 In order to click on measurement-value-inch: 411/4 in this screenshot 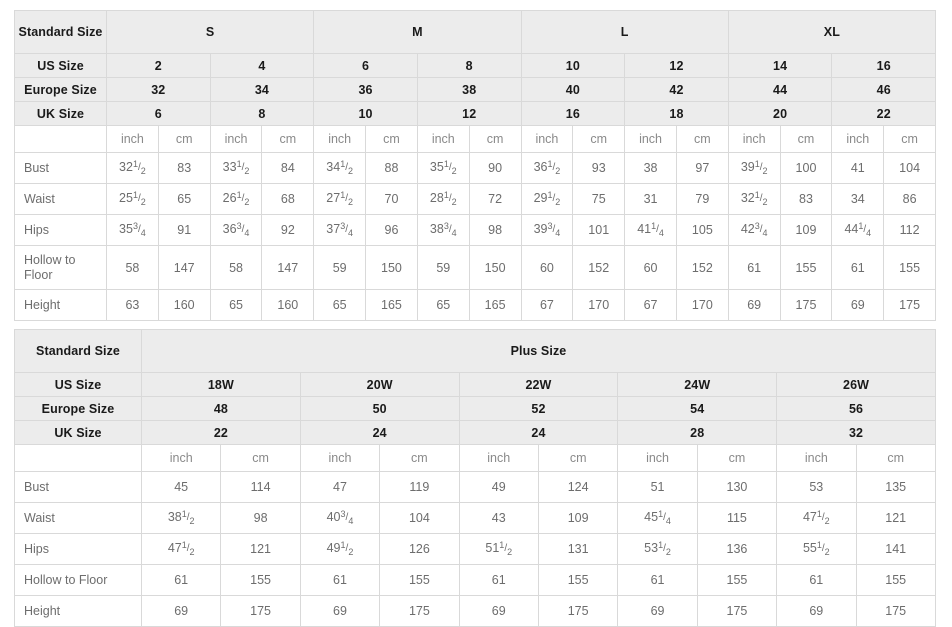, I will do `click(650, 230)`.